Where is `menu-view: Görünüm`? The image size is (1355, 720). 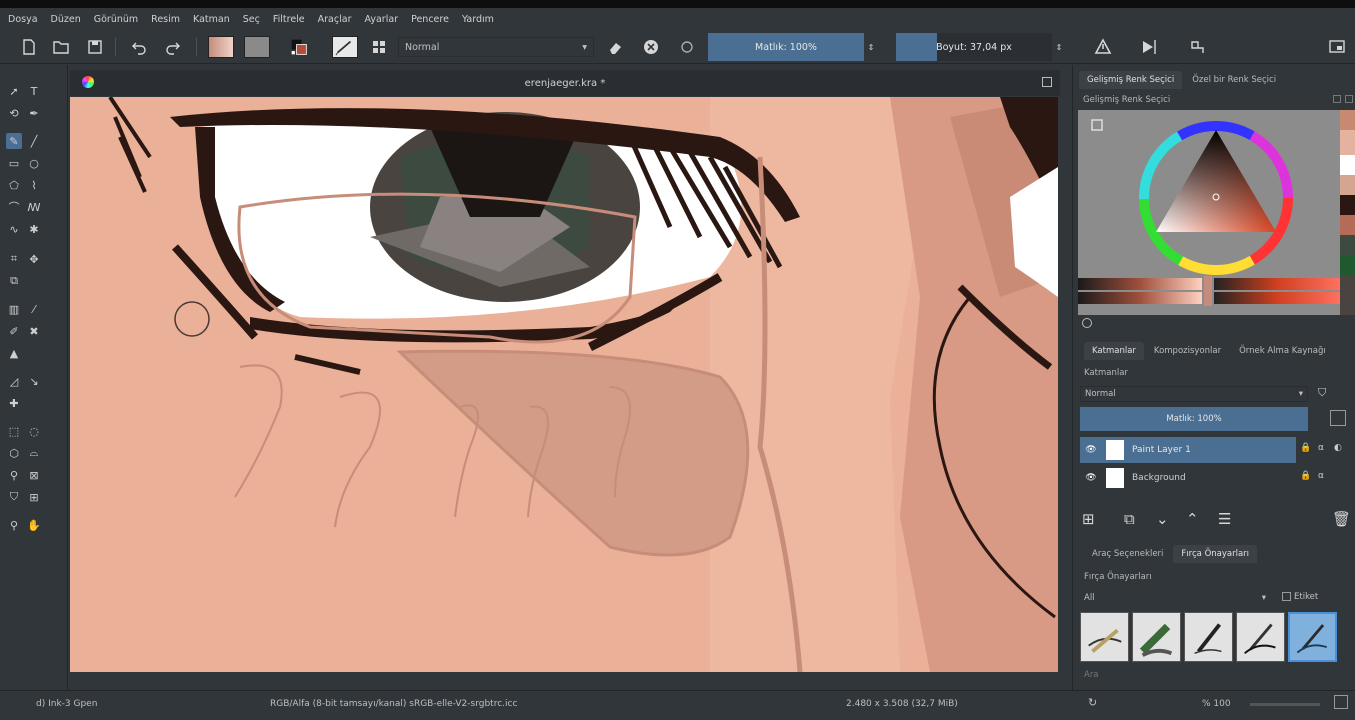
menu-view: Görünüm is located at coordinates (116, 19).